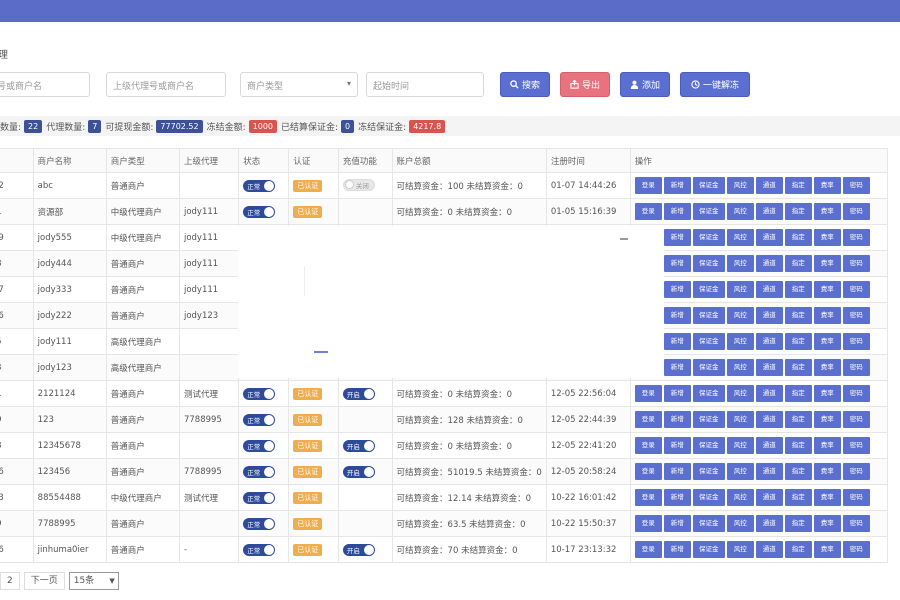 Image resolution: width=900 pixels, height=600 pixels. Describe the element at coordinates (525, 84) in the screenshot. I see `search-button: 搜索` at that location.